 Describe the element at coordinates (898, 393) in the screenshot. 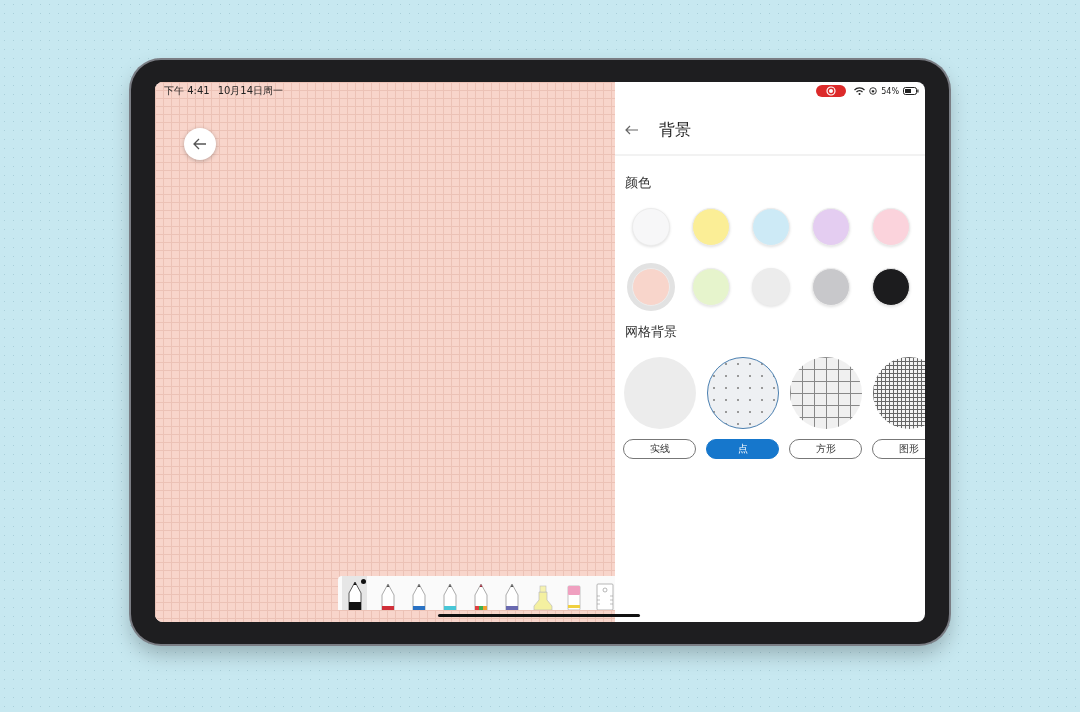

I see `grid-preview` at that location.